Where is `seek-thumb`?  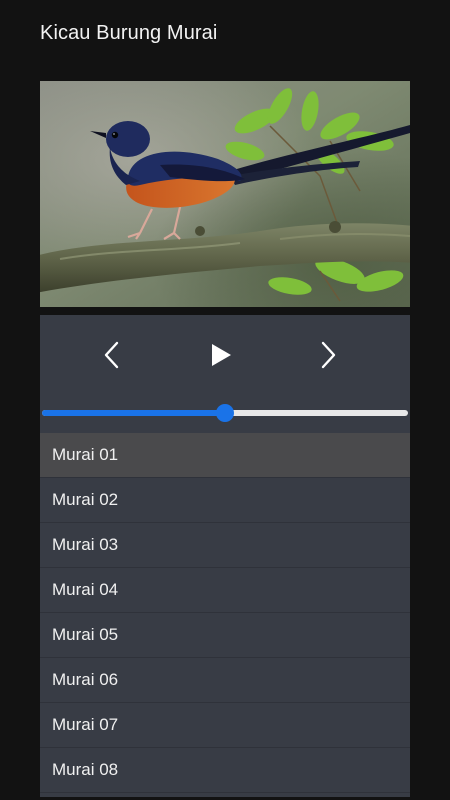 seek-thumb is located at coordinates (225, 413).